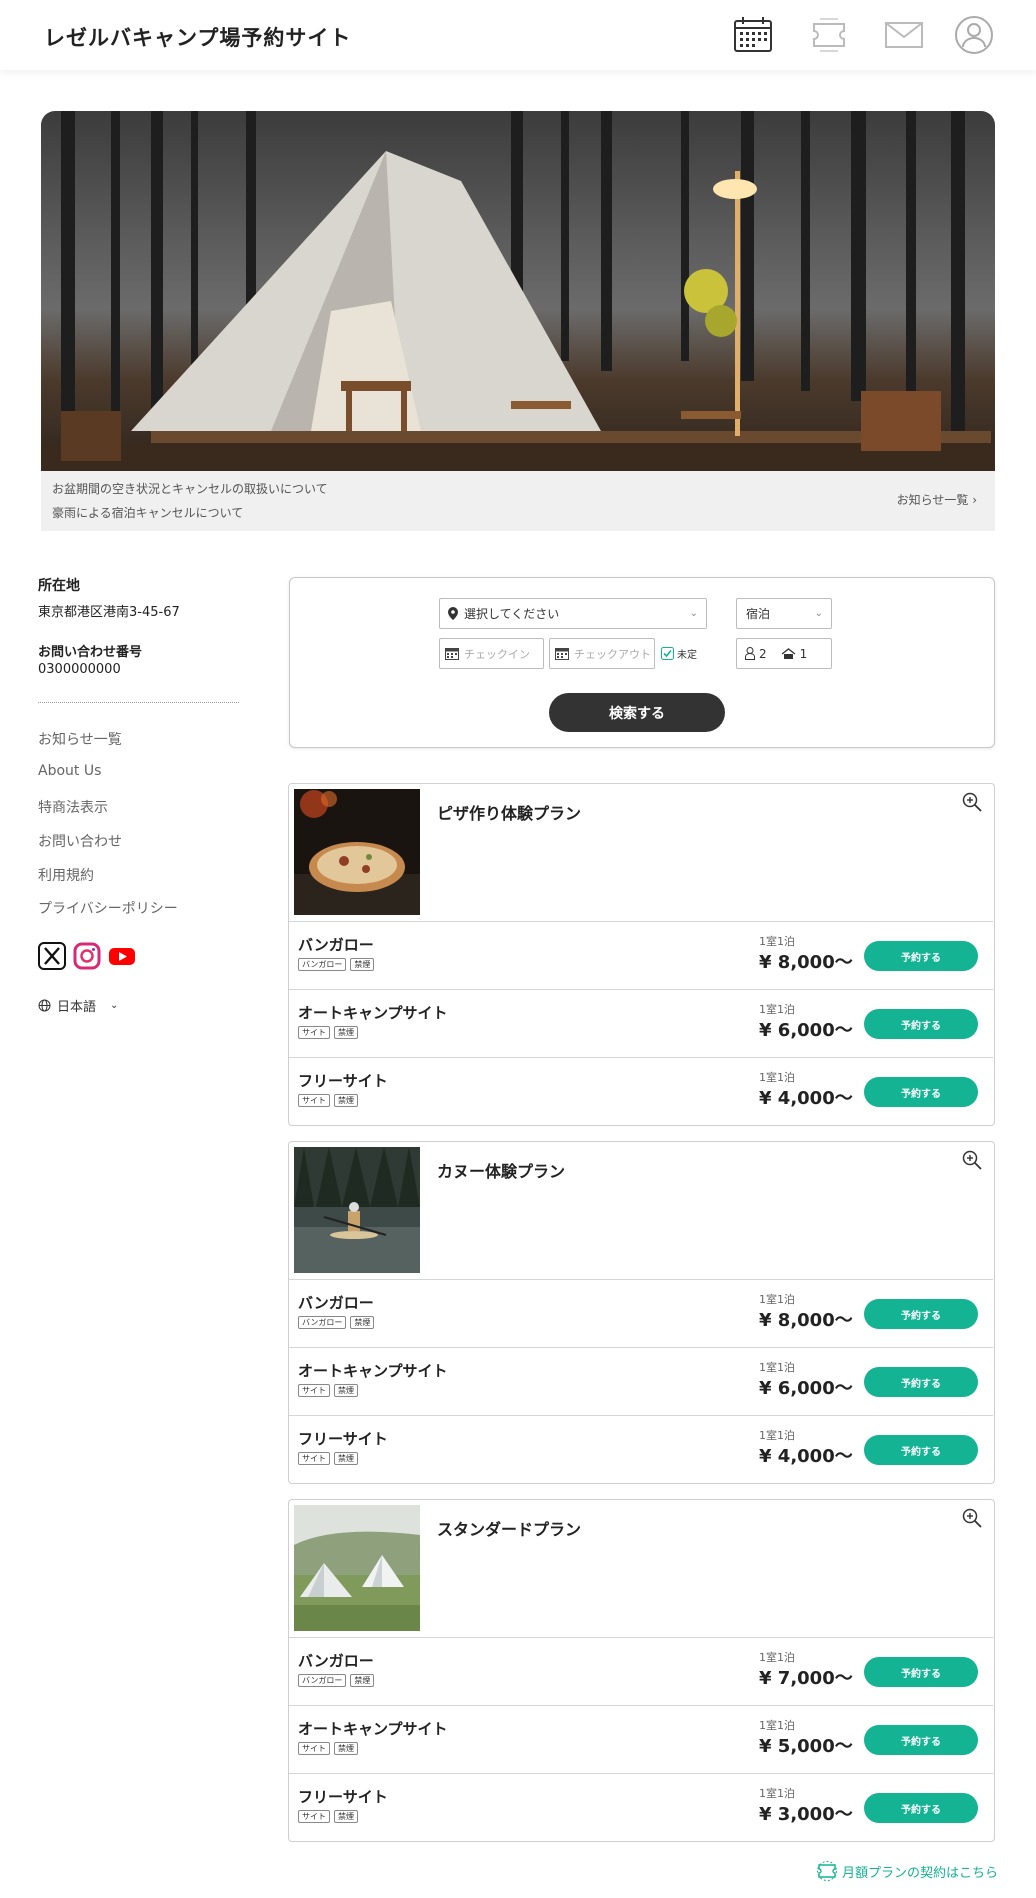 This screenshot has height=1898, width=1036. Describe the element at coordinates (974, 35) in the screenshot. I see `user-icon` at that location.